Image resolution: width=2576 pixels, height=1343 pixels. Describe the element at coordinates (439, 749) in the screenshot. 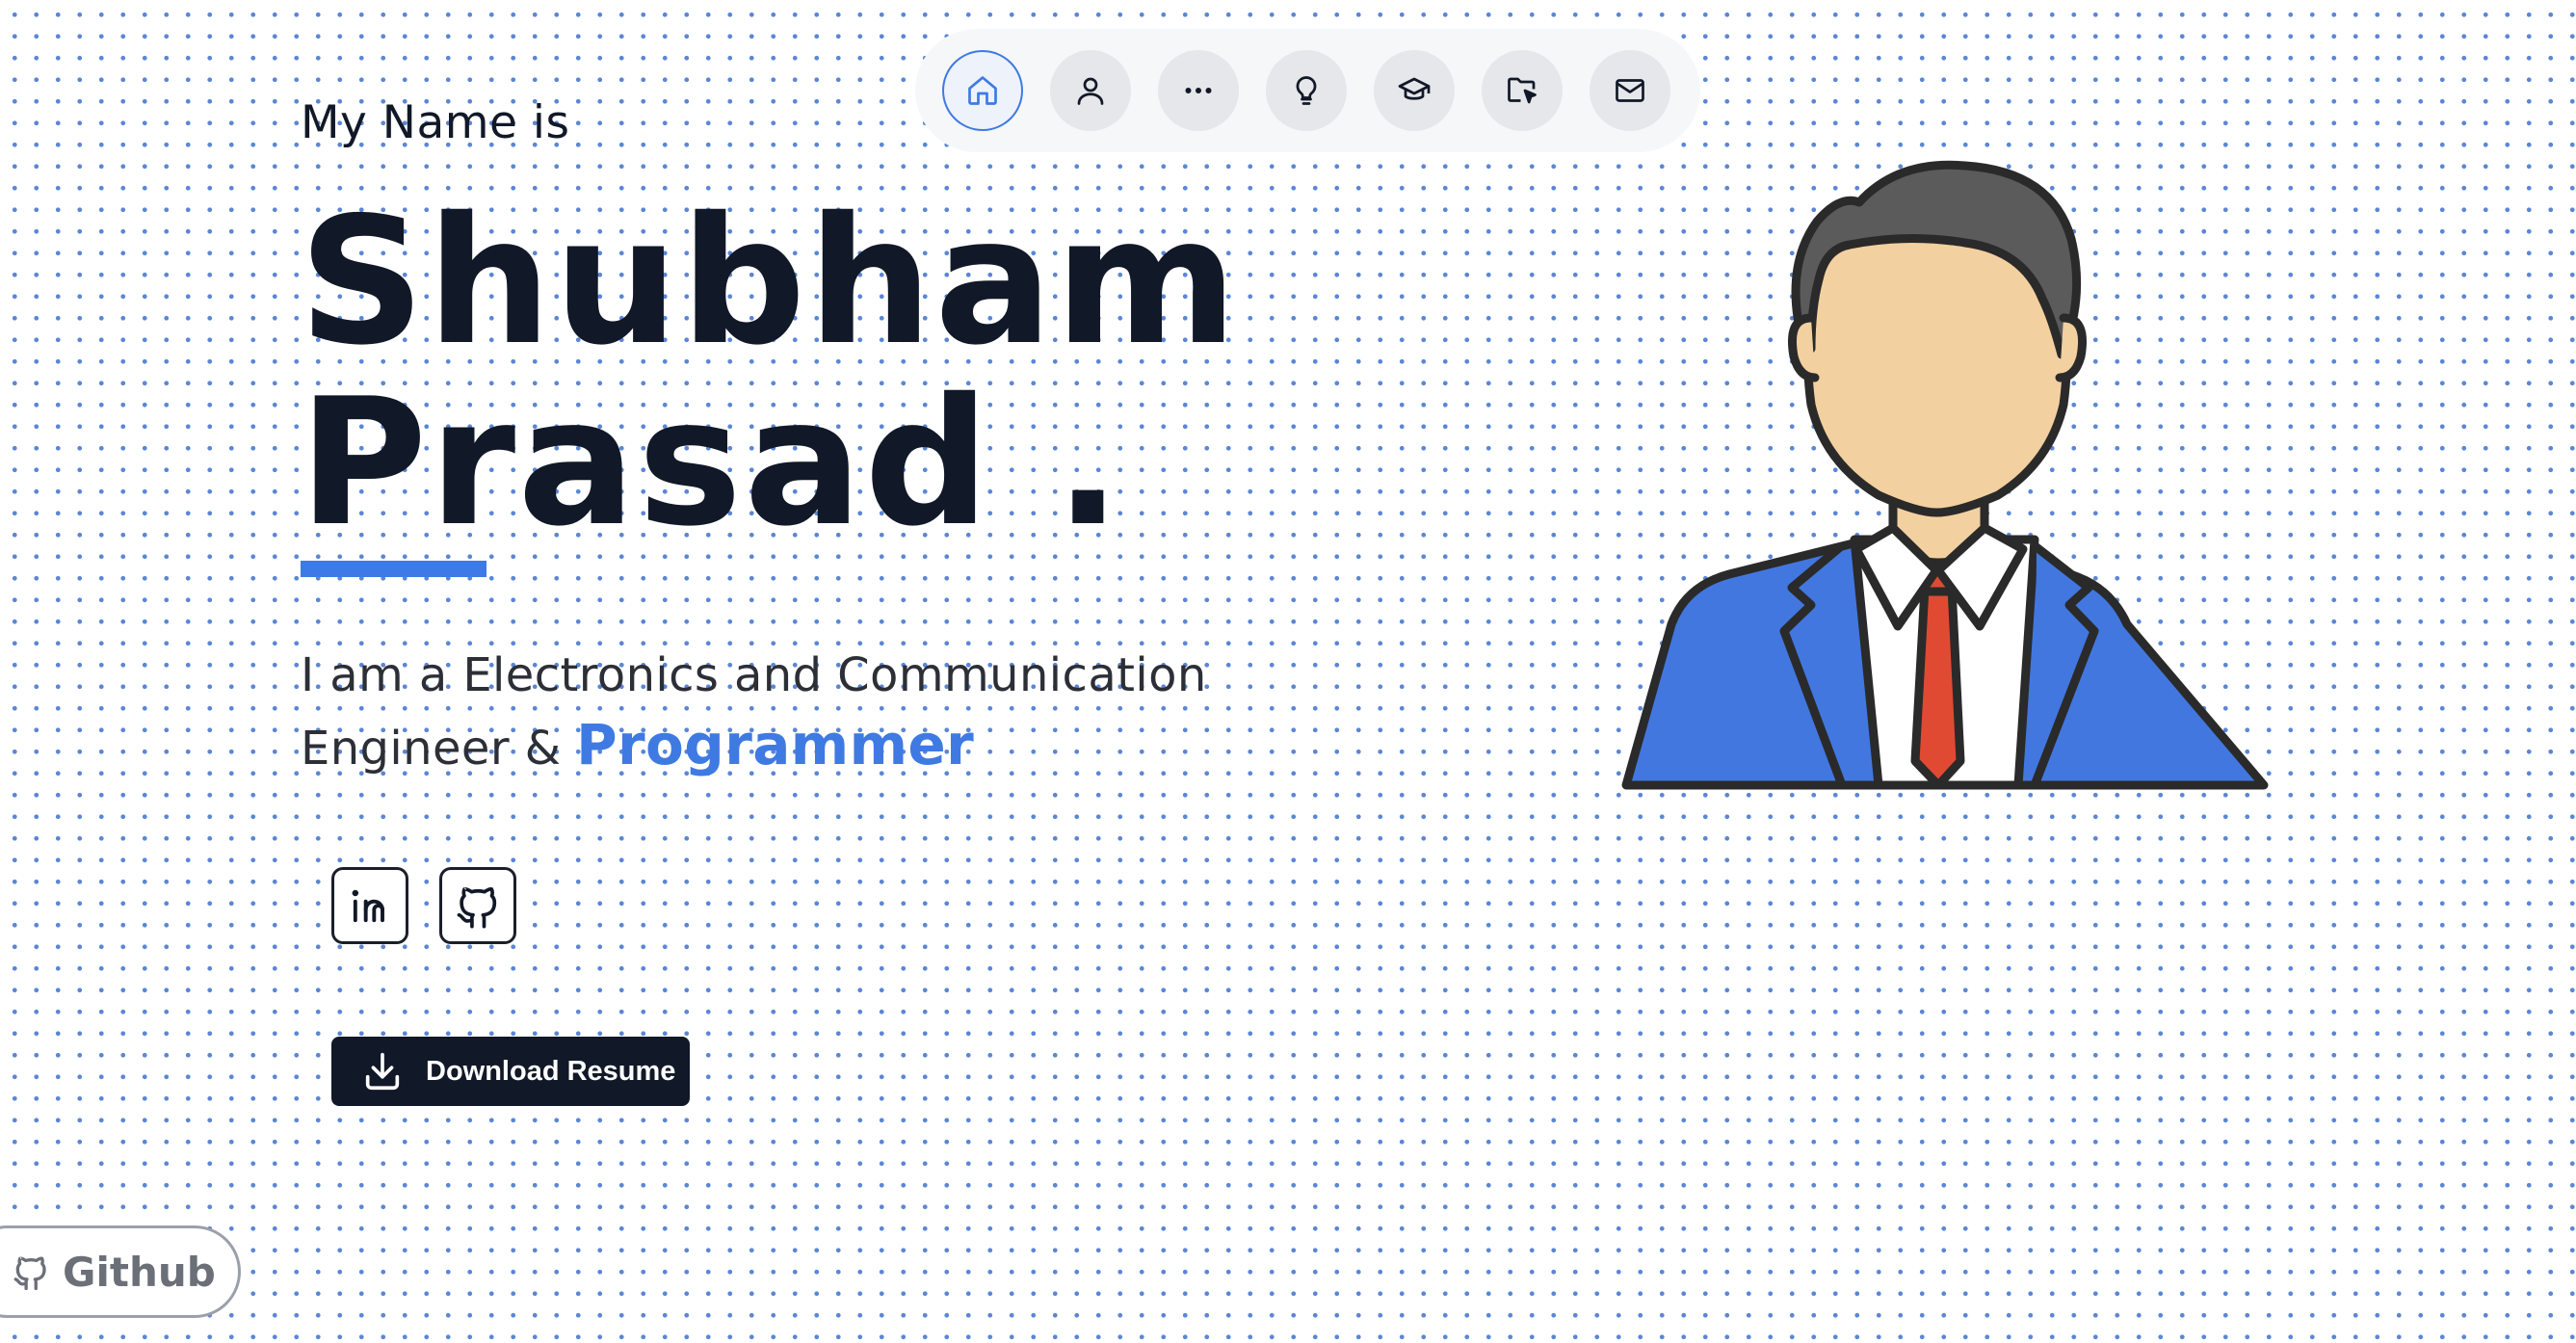

I see `tagline-prefix: Engineer &` at that location.